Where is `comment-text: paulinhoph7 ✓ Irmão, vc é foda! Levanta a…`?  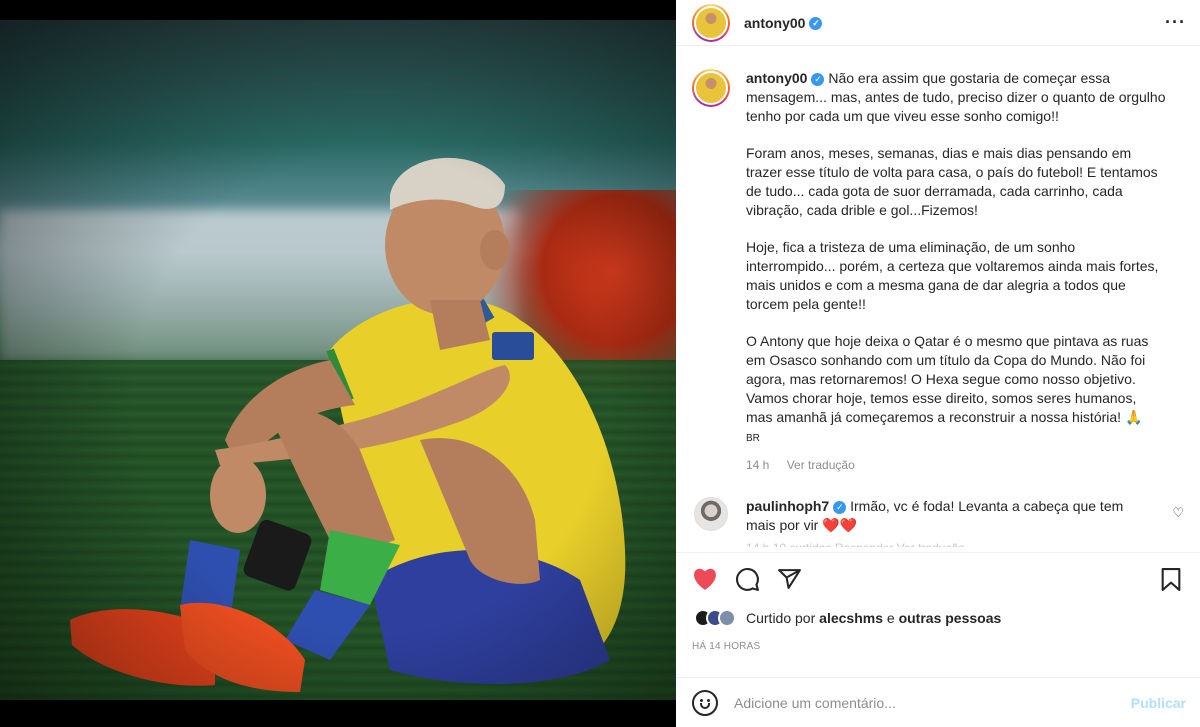
comment-text: paulinhoph7 ✓ Irmão, vc é foda! Levanta a… is located at coordinates (946, 516).